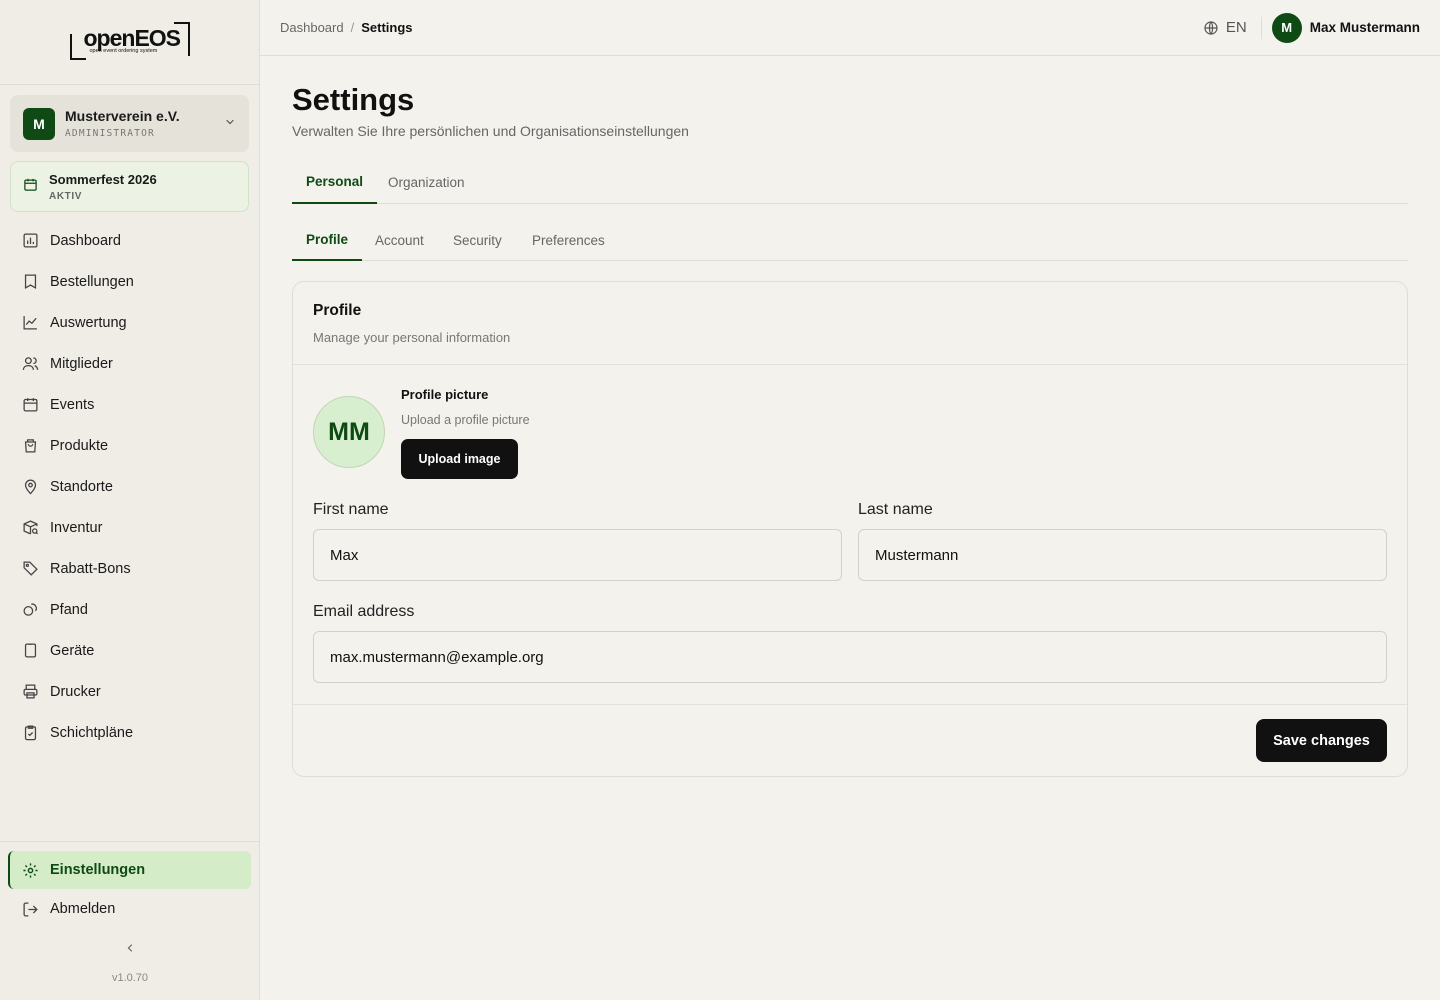 The image size is (1440, 1000). Describe the element at coordinates (72, 404) in the screenshot. I see `sidebar-item-label: Events` at that location.